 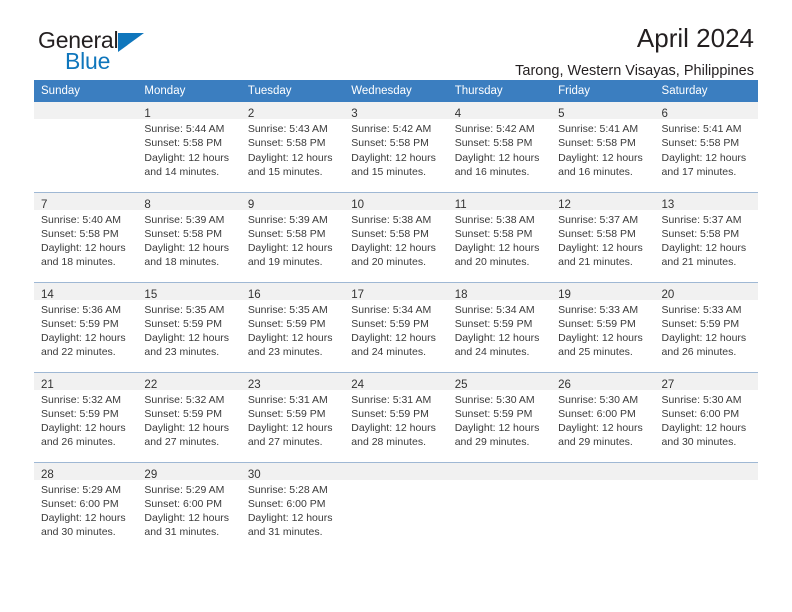 I want to click on sunrise-text: Sunrise: 5:43 AM, so click(x=287, y=129).